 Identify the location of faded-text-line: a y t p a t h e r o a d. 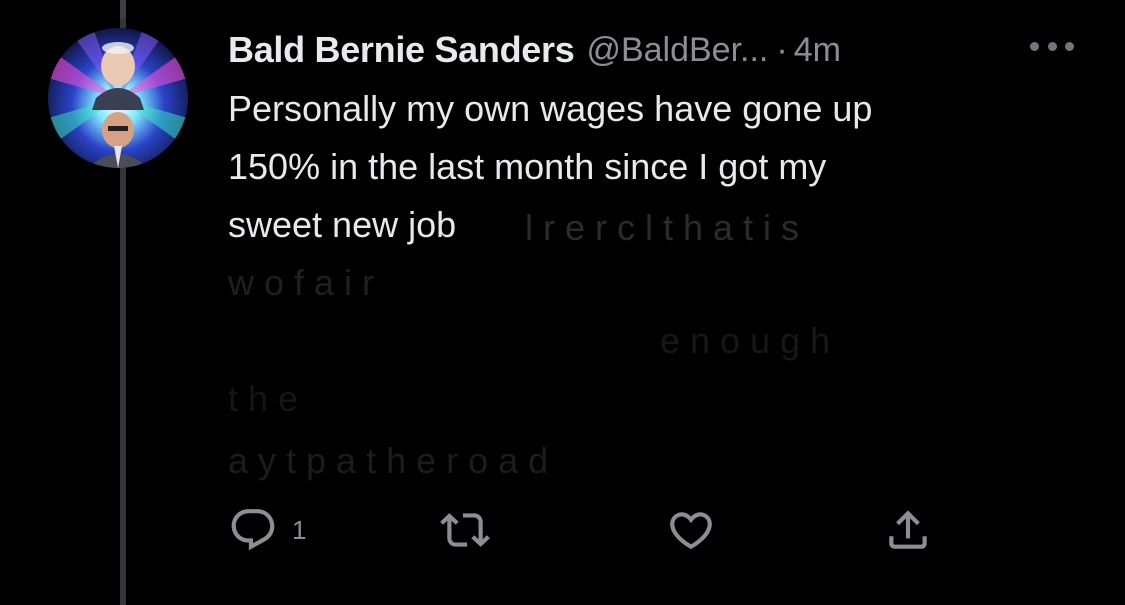
(388, 460).